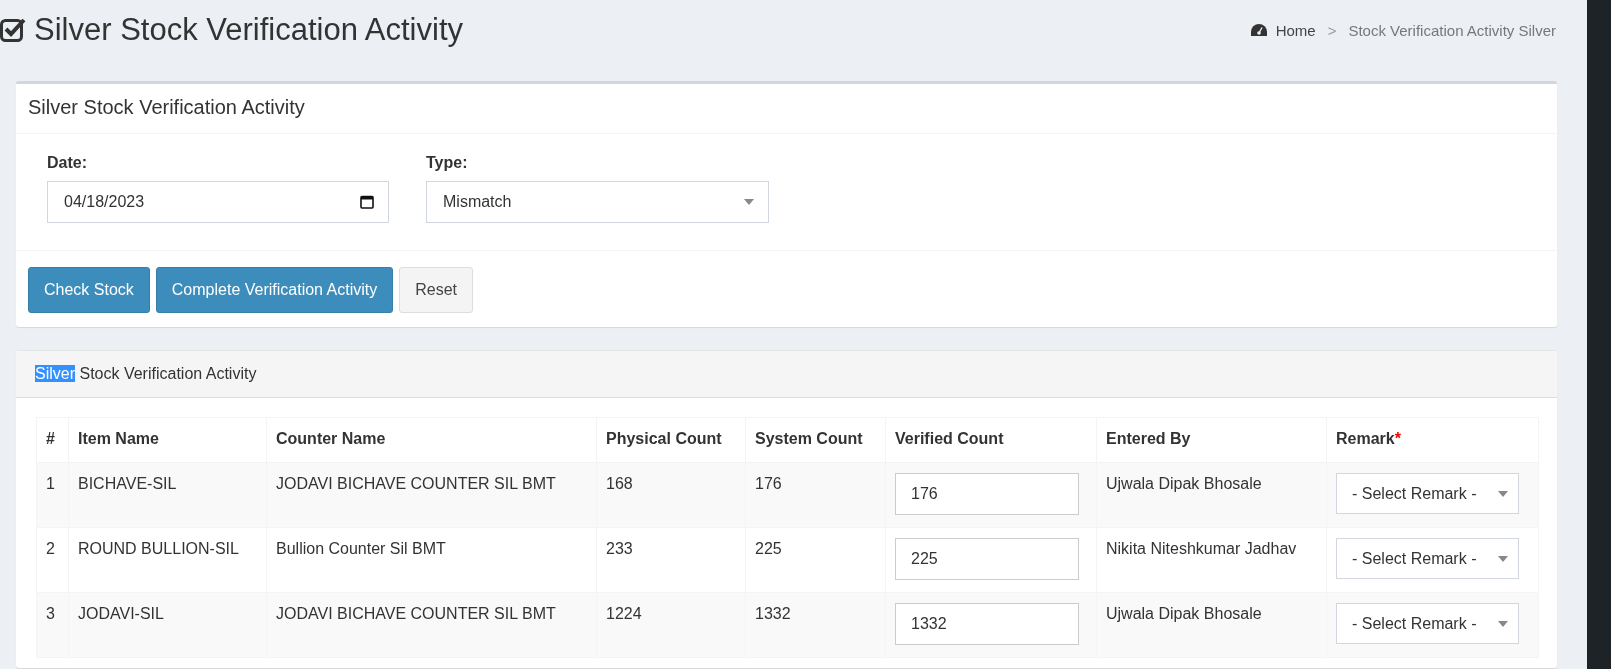 The height and width of the screenshot is (669, 1611). Describe the element at coordinates (89, 290) in the screenshot. I see `action-button: Check Stock` at that location.